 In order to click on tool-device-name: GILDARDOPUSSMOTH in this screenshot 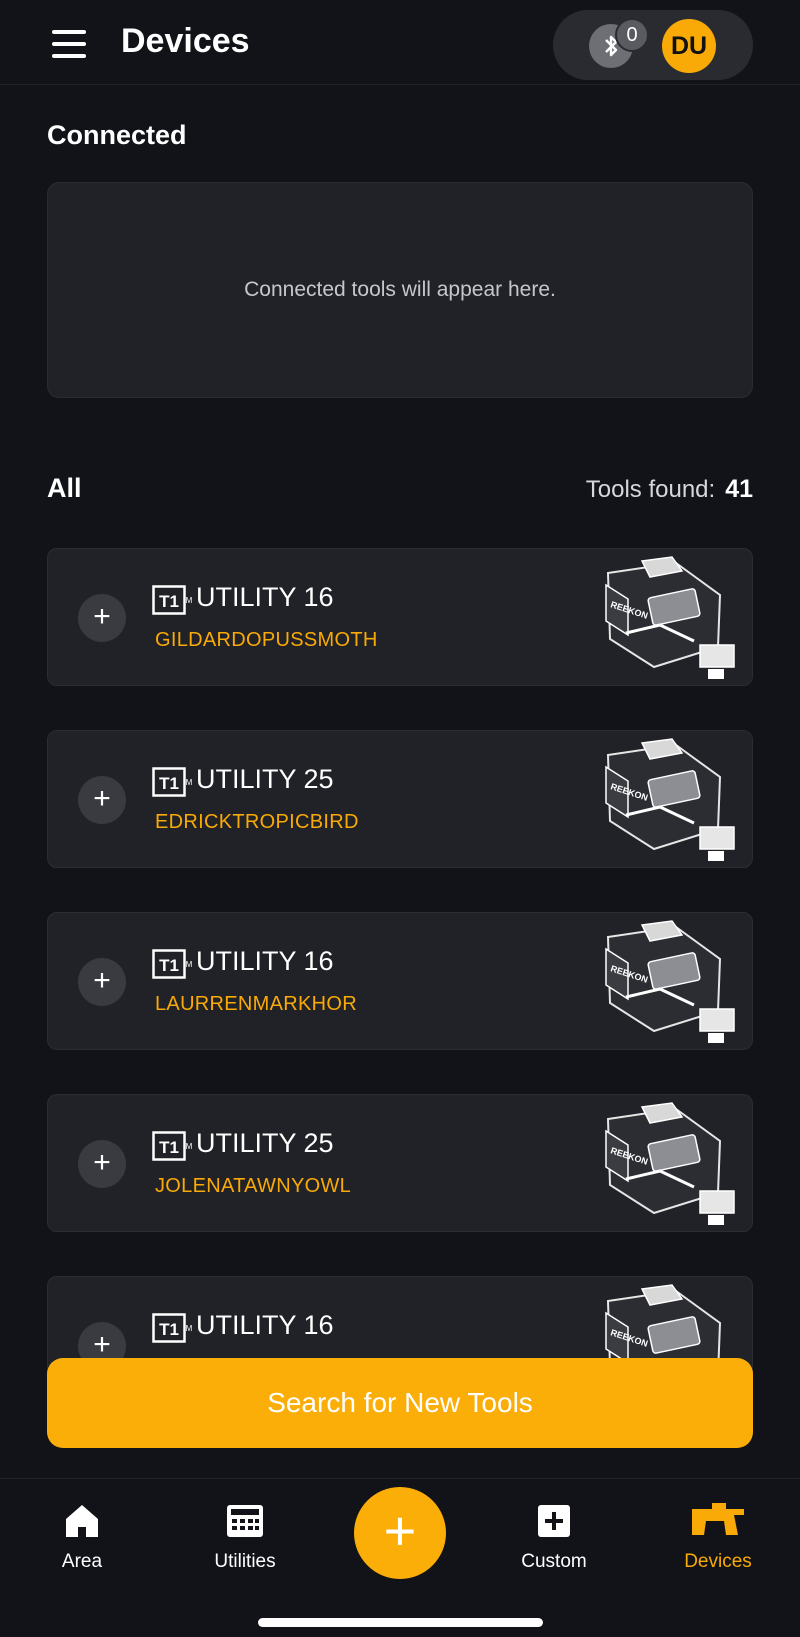, I will do `click(266, 640)`.